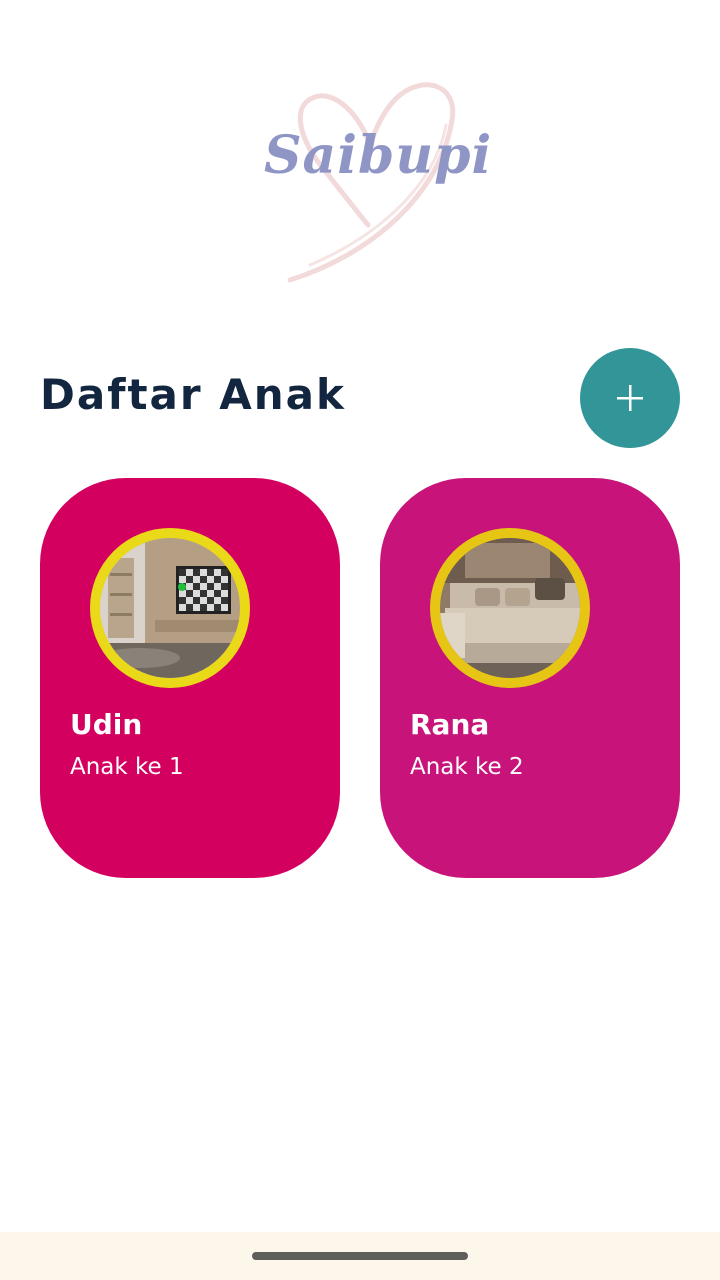  I want to click on child-name: Udin, so click(106, 724).